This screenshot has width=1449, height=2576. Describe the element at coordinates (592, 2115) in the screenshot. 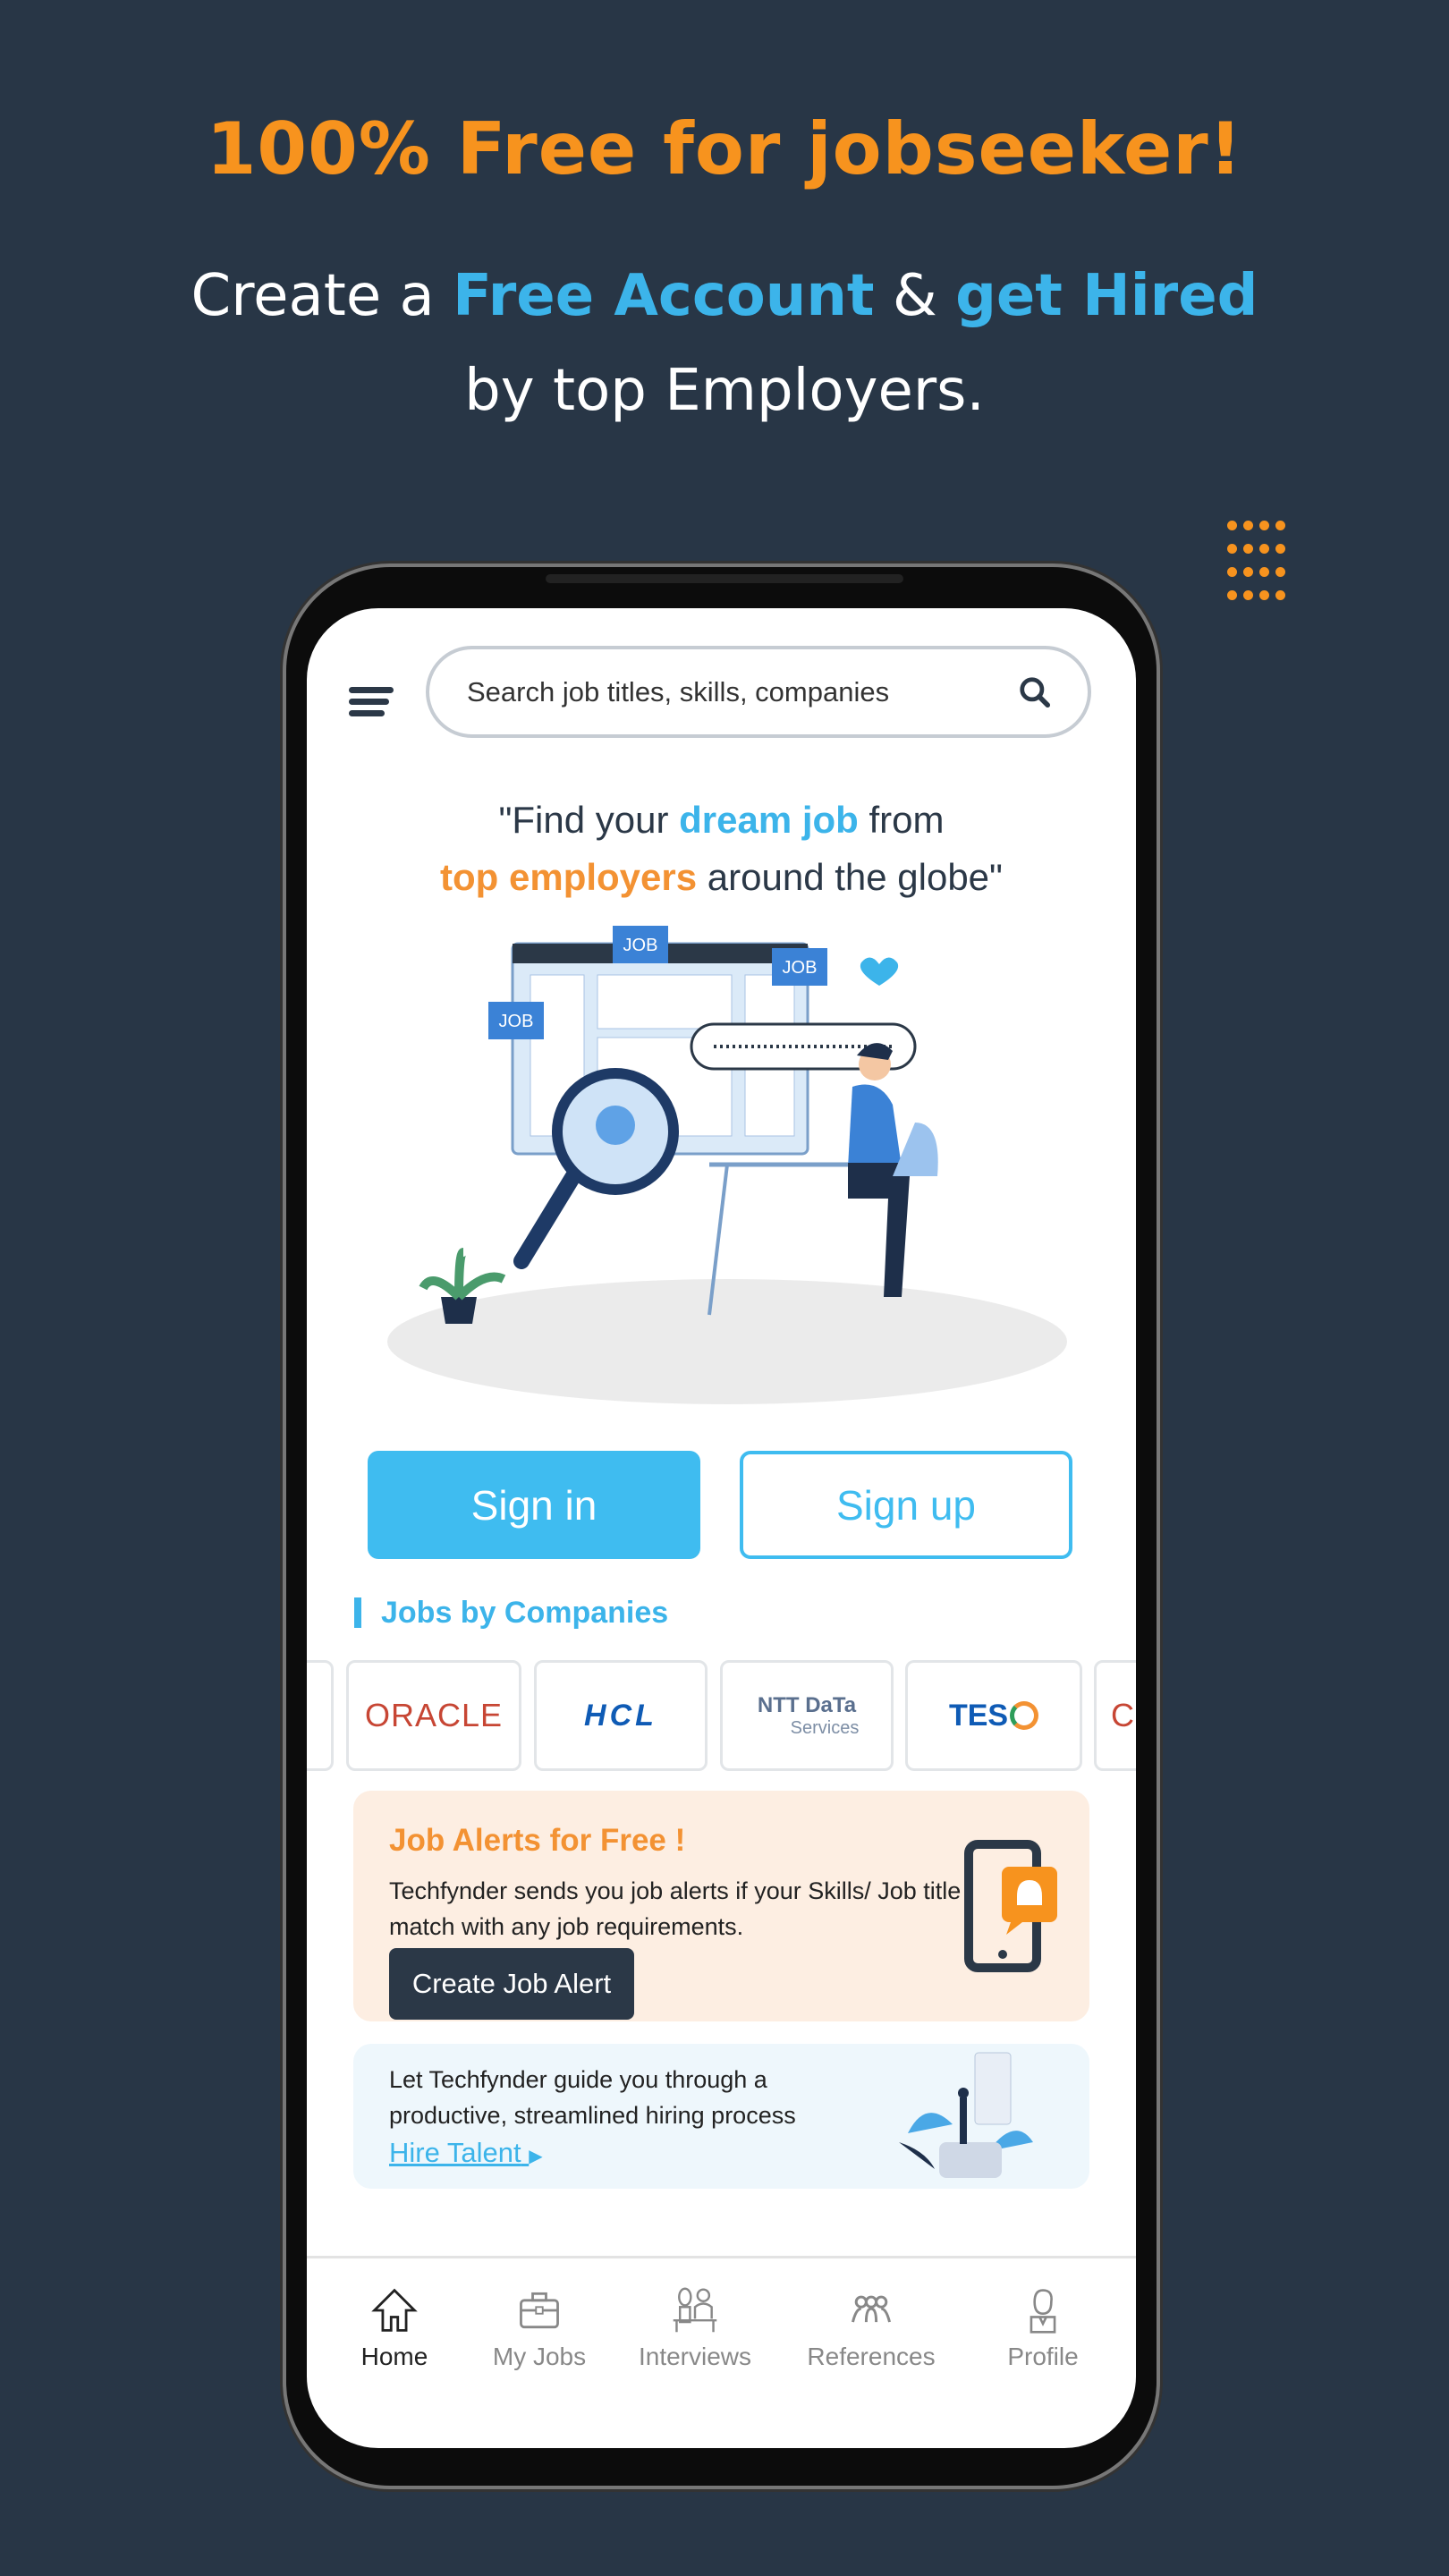

I see `hire-text: productive, streamlined hiring process` at that location.